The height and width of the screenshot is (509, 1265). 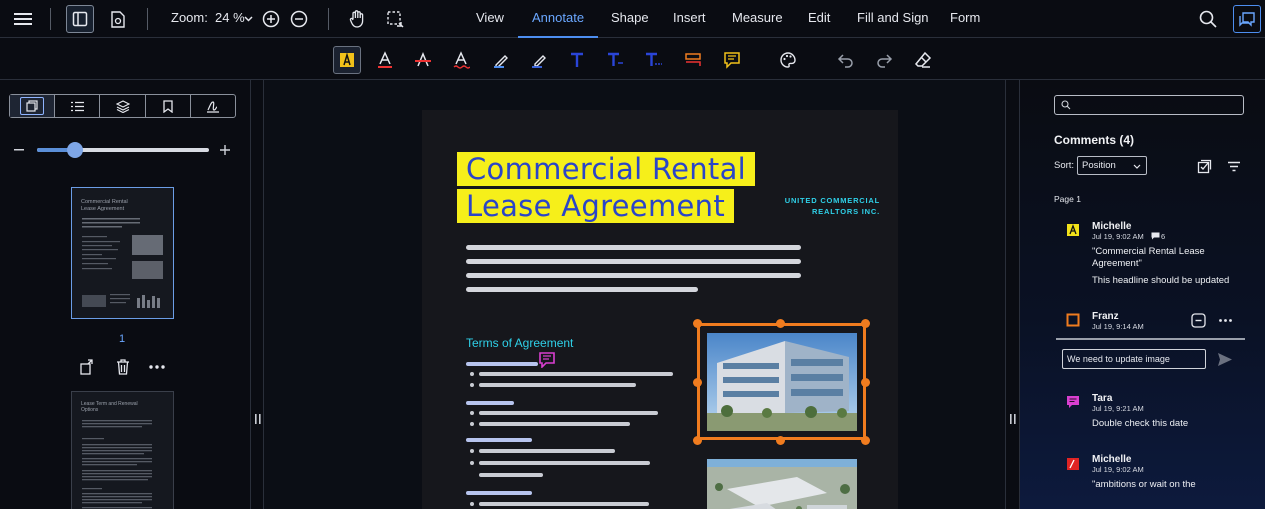 I want to click on replace-text-icon, so click(x=693, y=60).